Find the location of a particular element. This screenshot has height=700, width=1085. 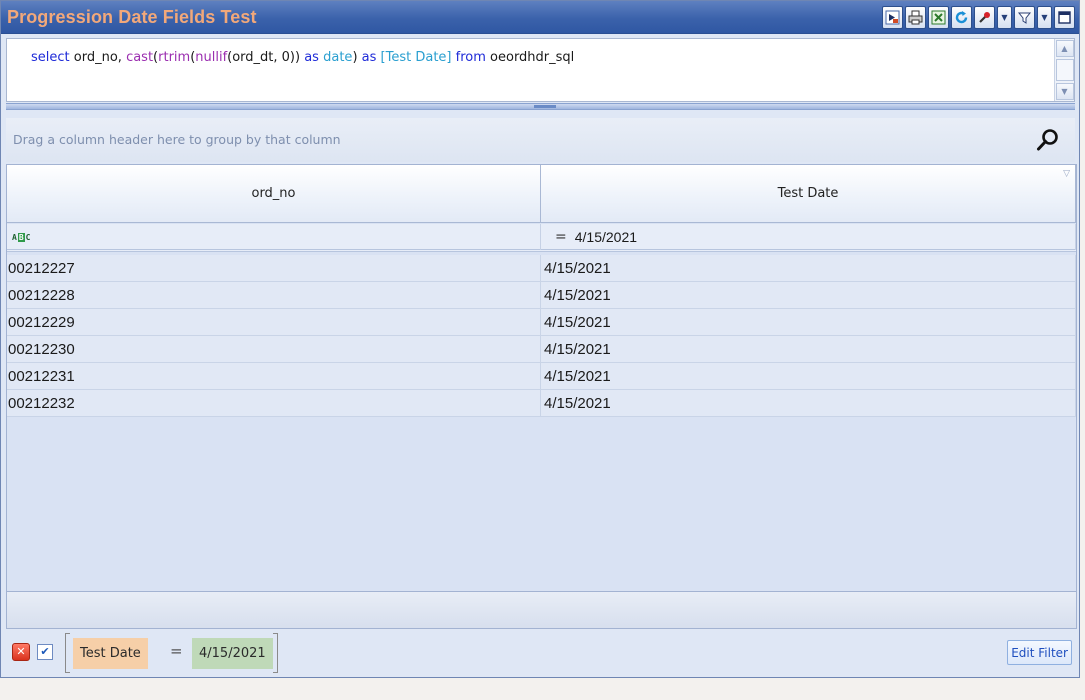

cell-ord-no: 00212232 is located at coordinates (274, 403).